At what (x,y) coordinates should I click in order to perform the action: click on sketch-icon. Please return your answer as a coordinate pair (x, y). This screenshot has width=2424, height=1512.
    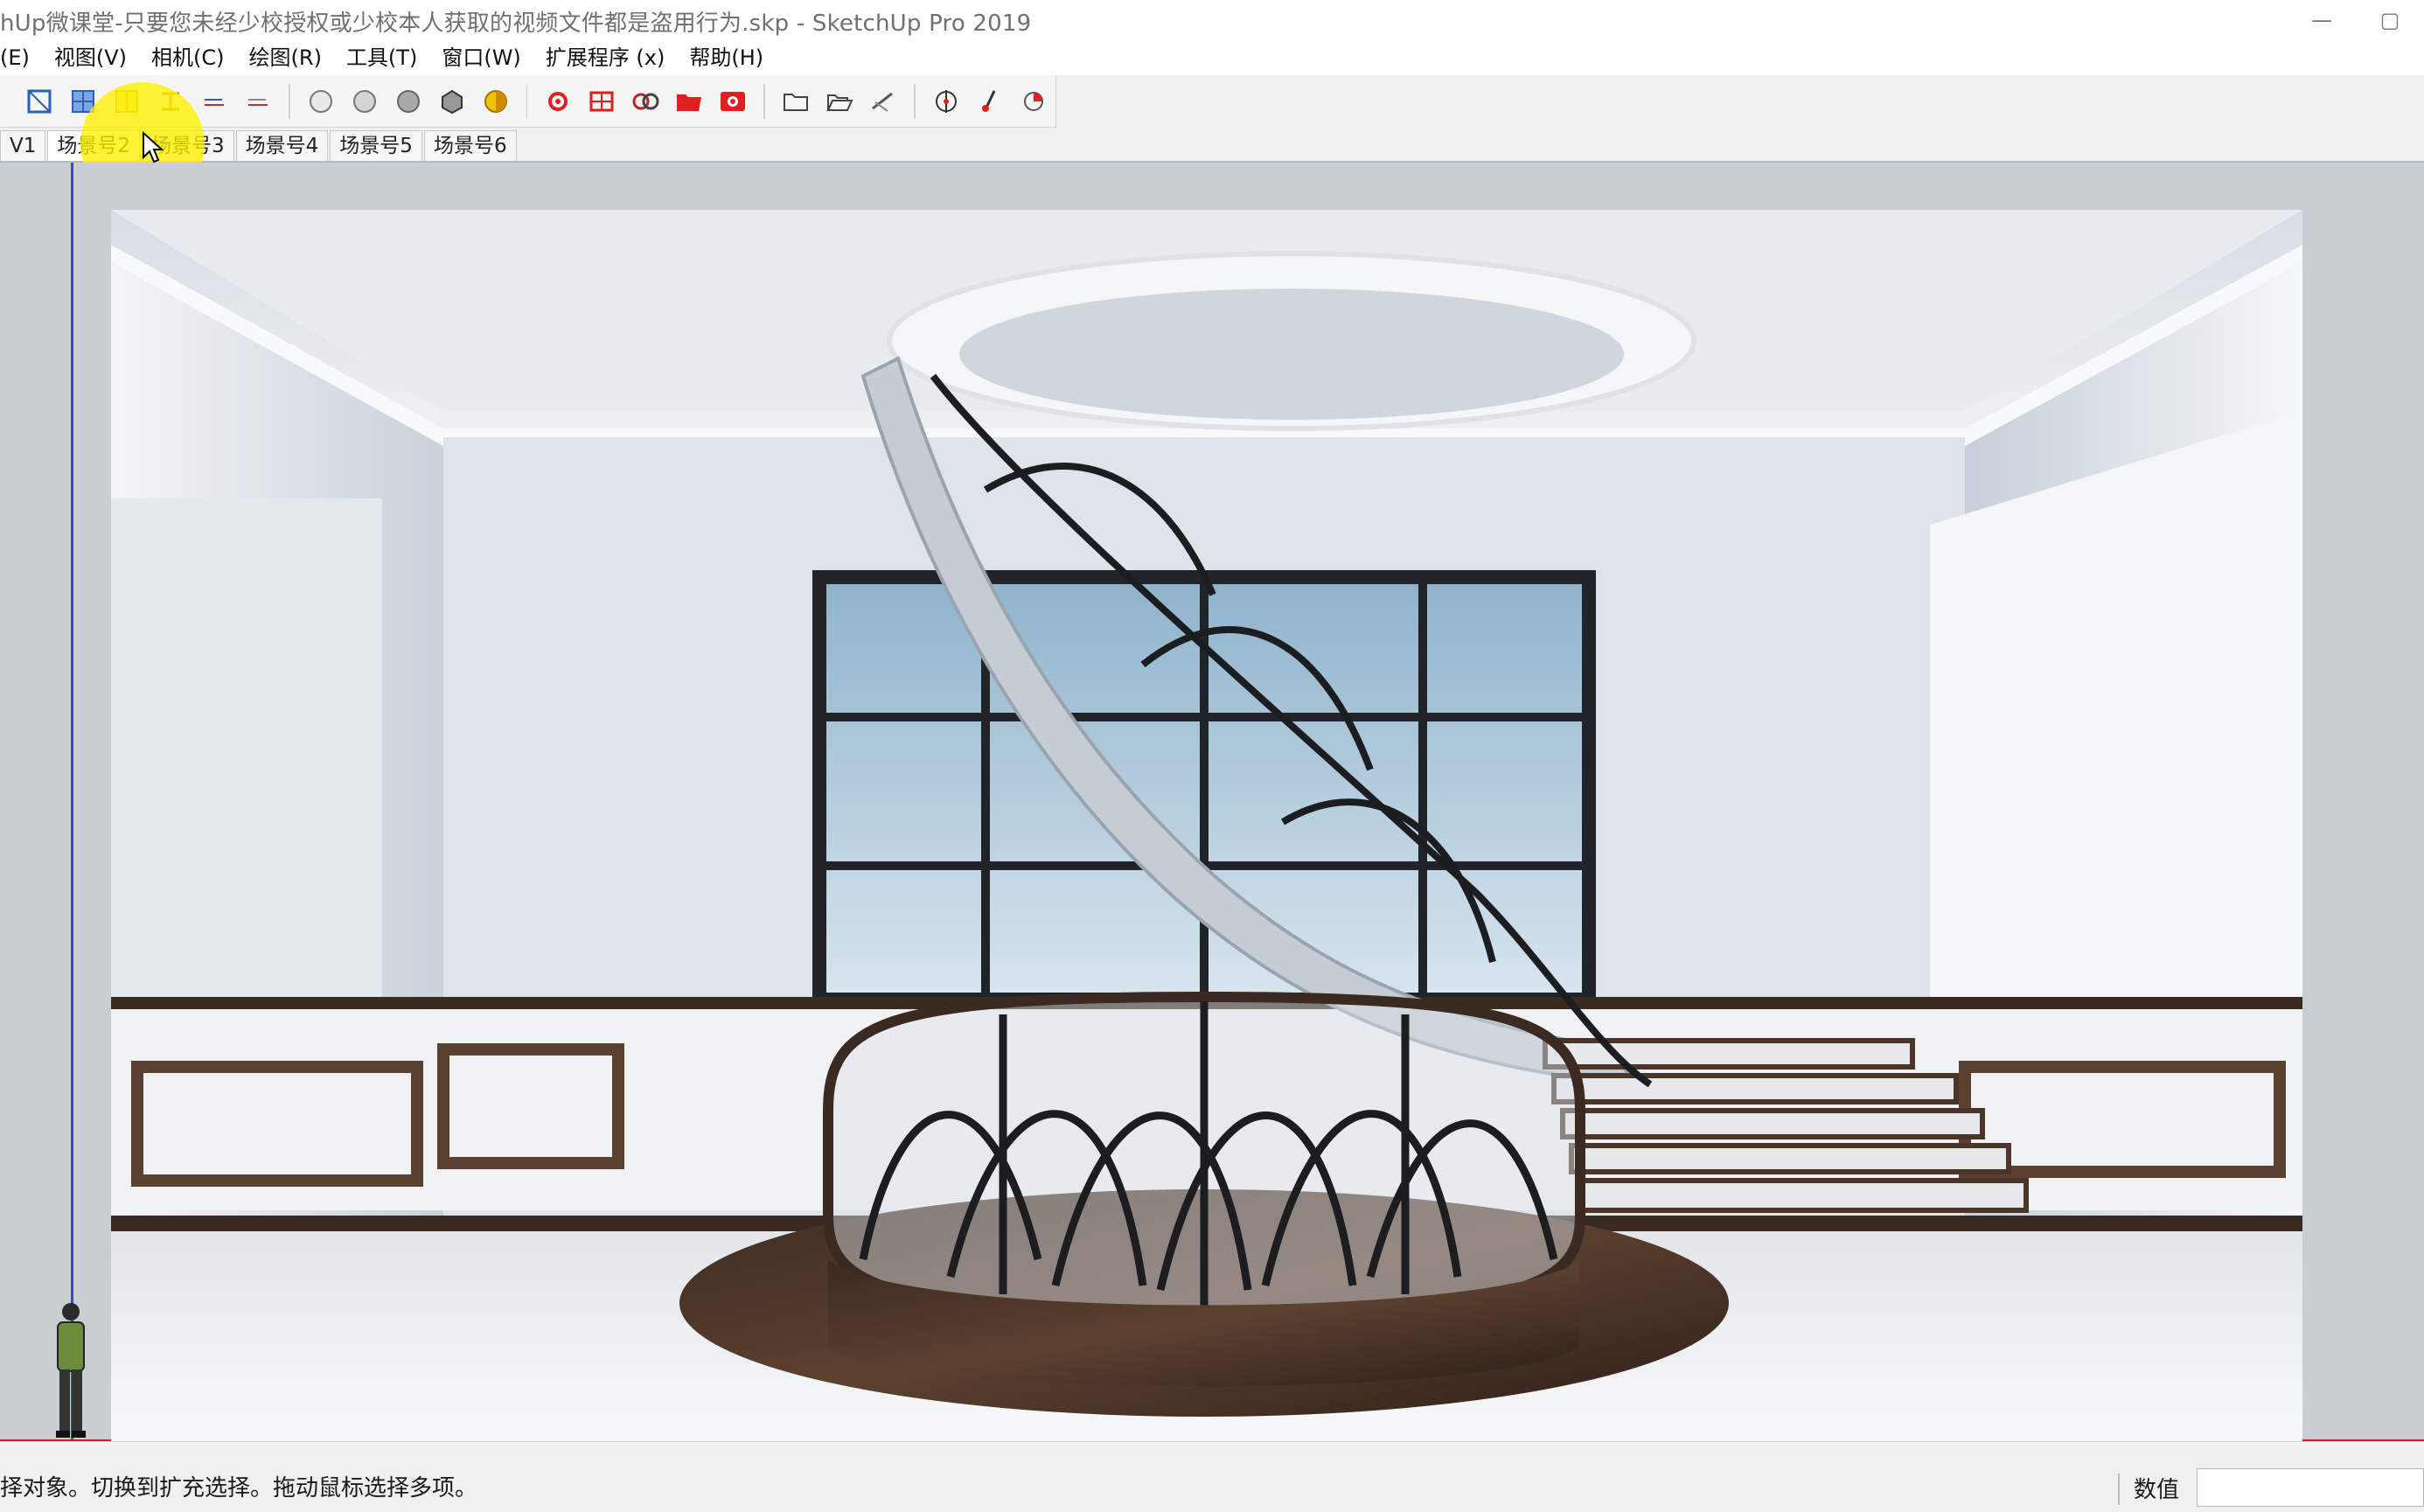
    Looking at the image, I should click on (883, 102).